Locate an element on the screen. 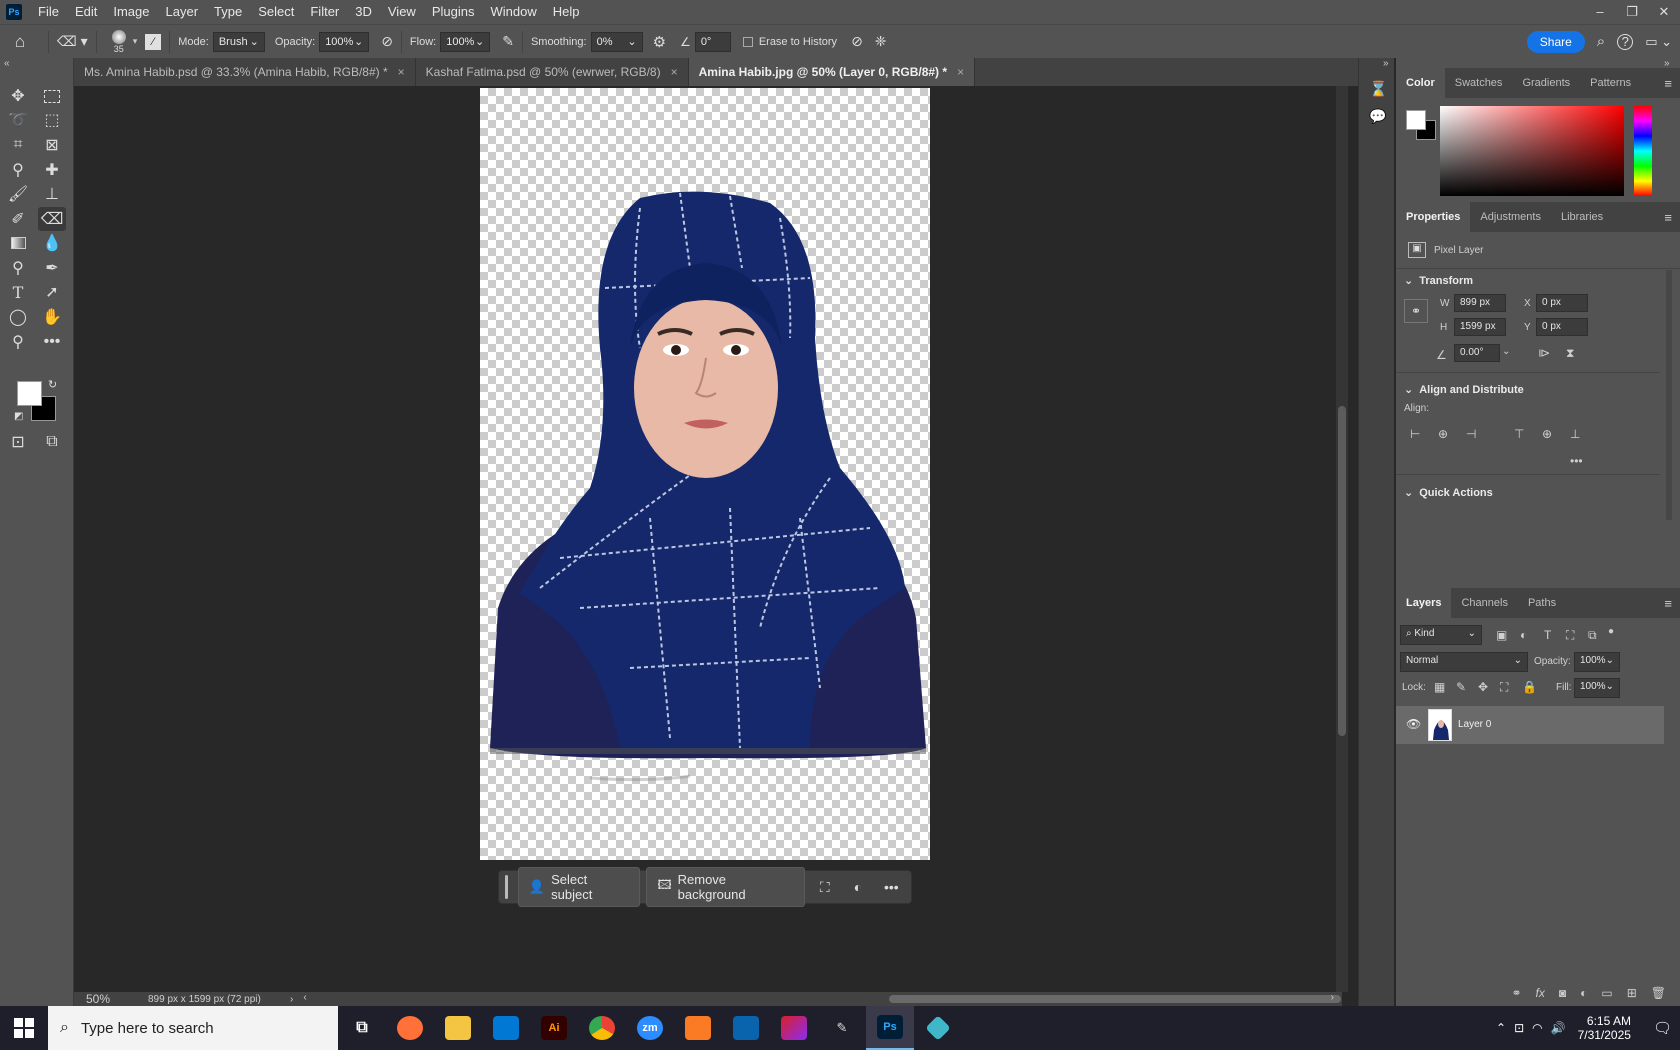 This screenshot has width=1680, height=1050. history-brush-tool-icon: ✐ is located at coordinates (18, 219).